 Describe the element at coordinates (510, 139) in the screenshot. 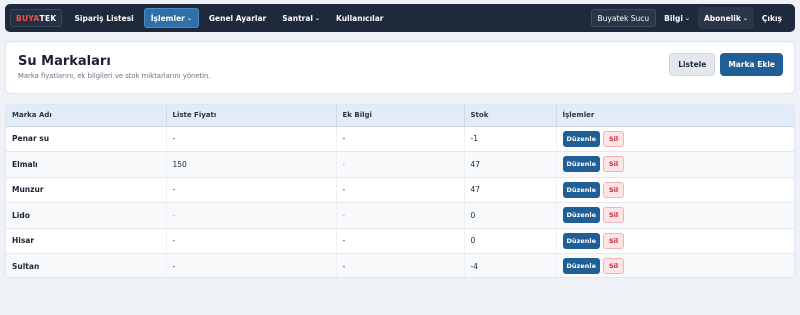

I see `stock-cell: -1` at that location.